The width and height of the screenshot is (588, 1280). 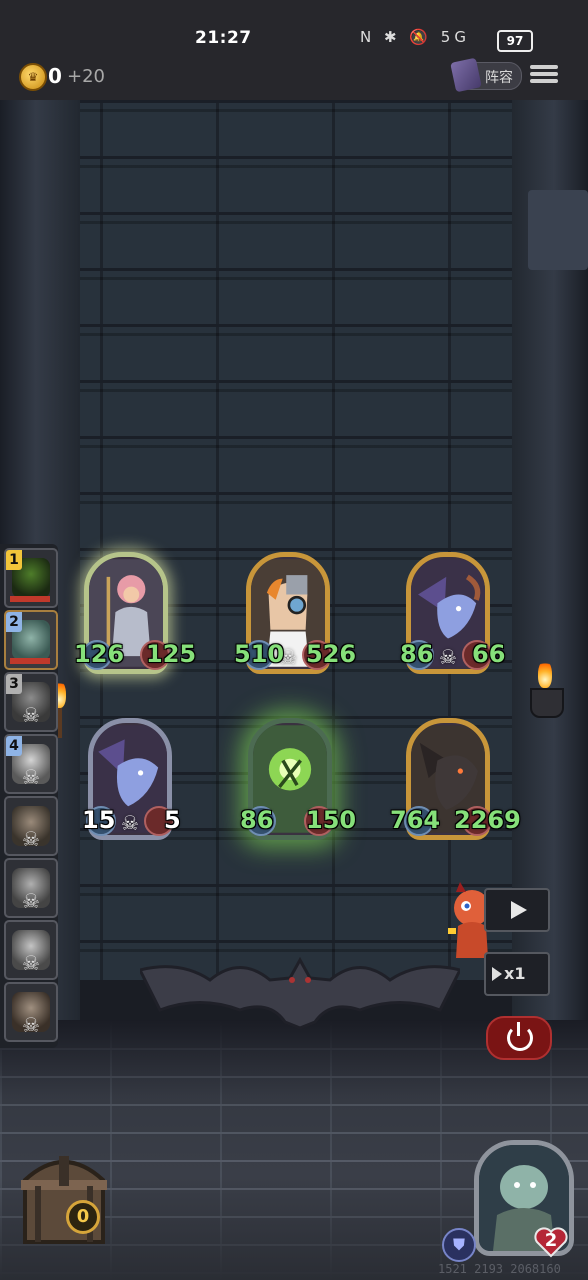 I want to click on battery-indicator: 97, so click(x=515, y=41).